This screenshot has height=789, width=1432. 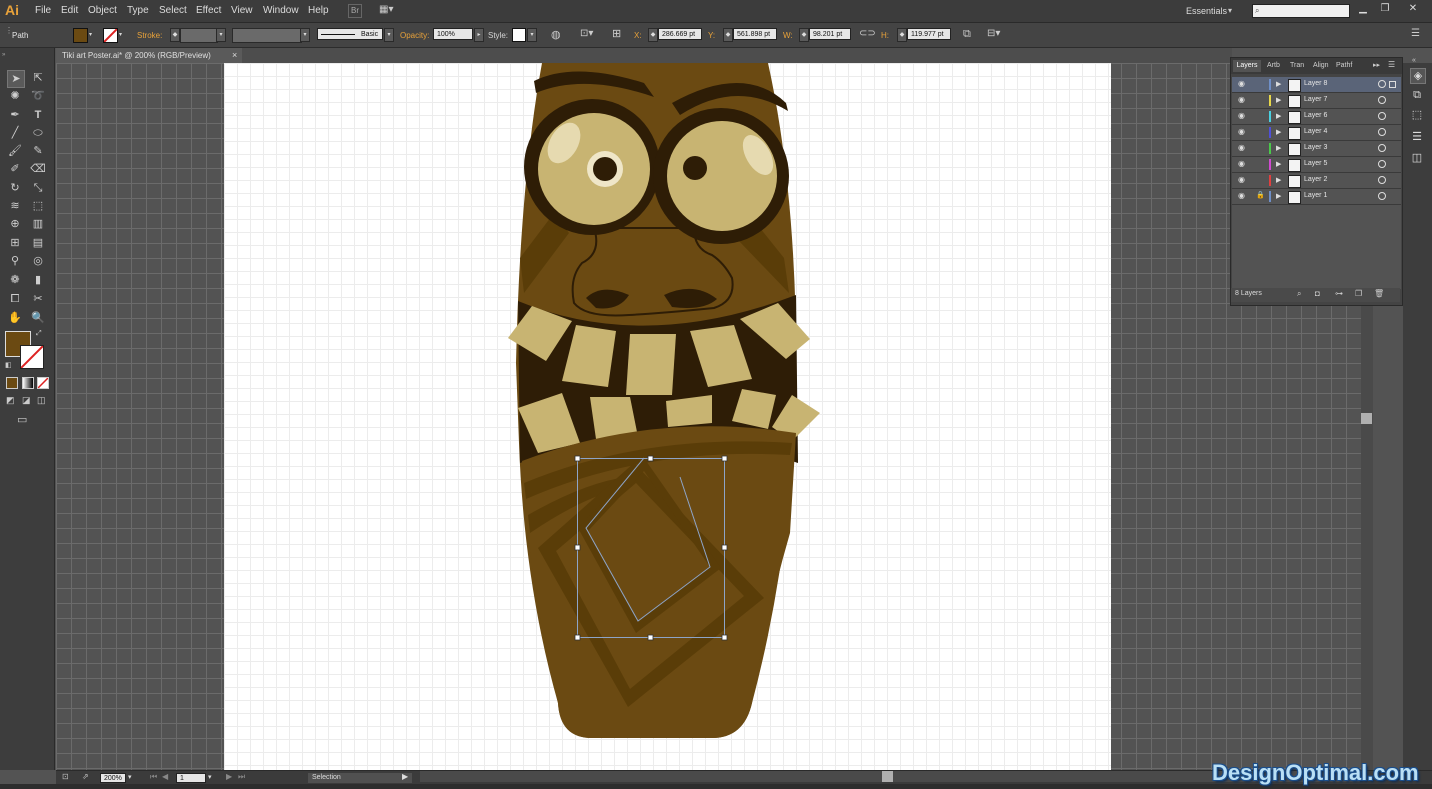 I want to click on direct-selection-tool-icon: ⇱, so click(x=38, y=78).